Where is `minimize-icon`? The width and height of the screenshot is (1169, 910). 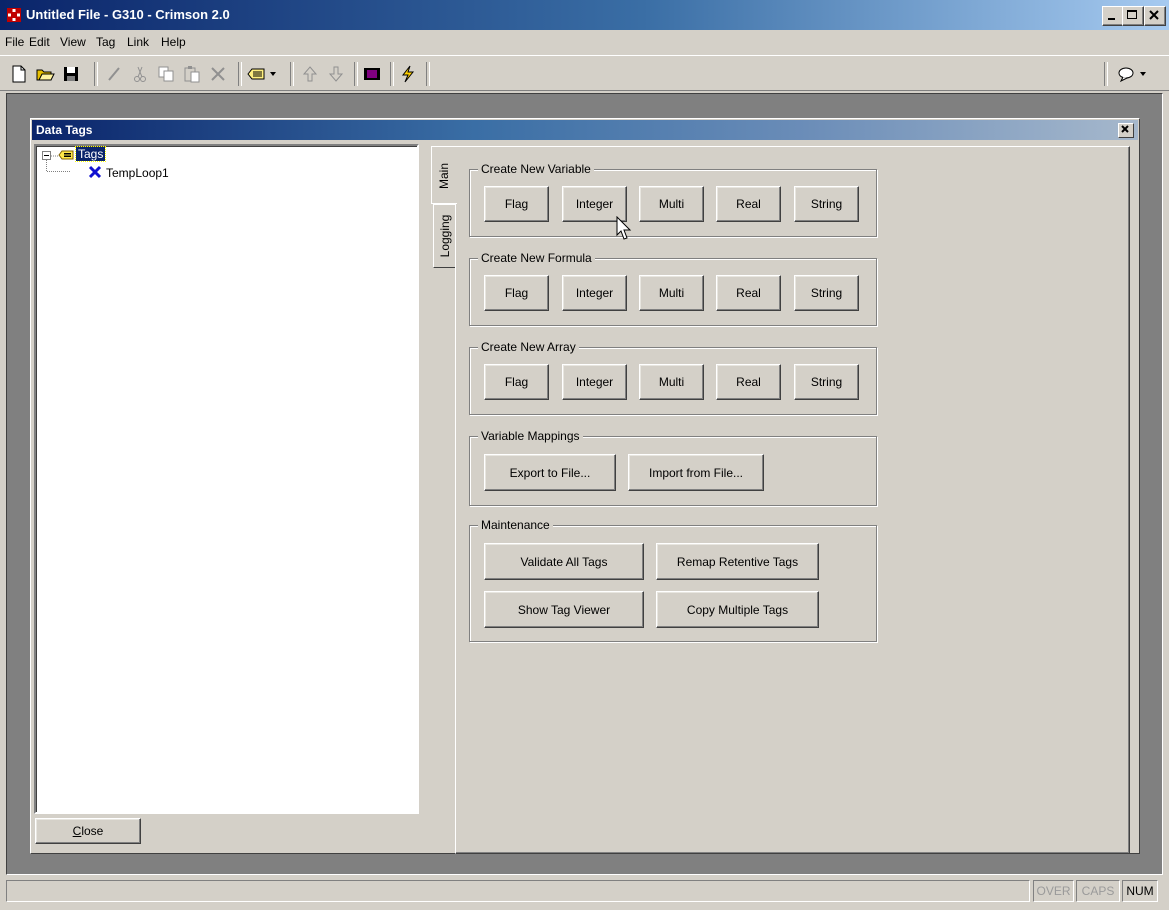
minimize-icon is located at coordinates (1111, 19).